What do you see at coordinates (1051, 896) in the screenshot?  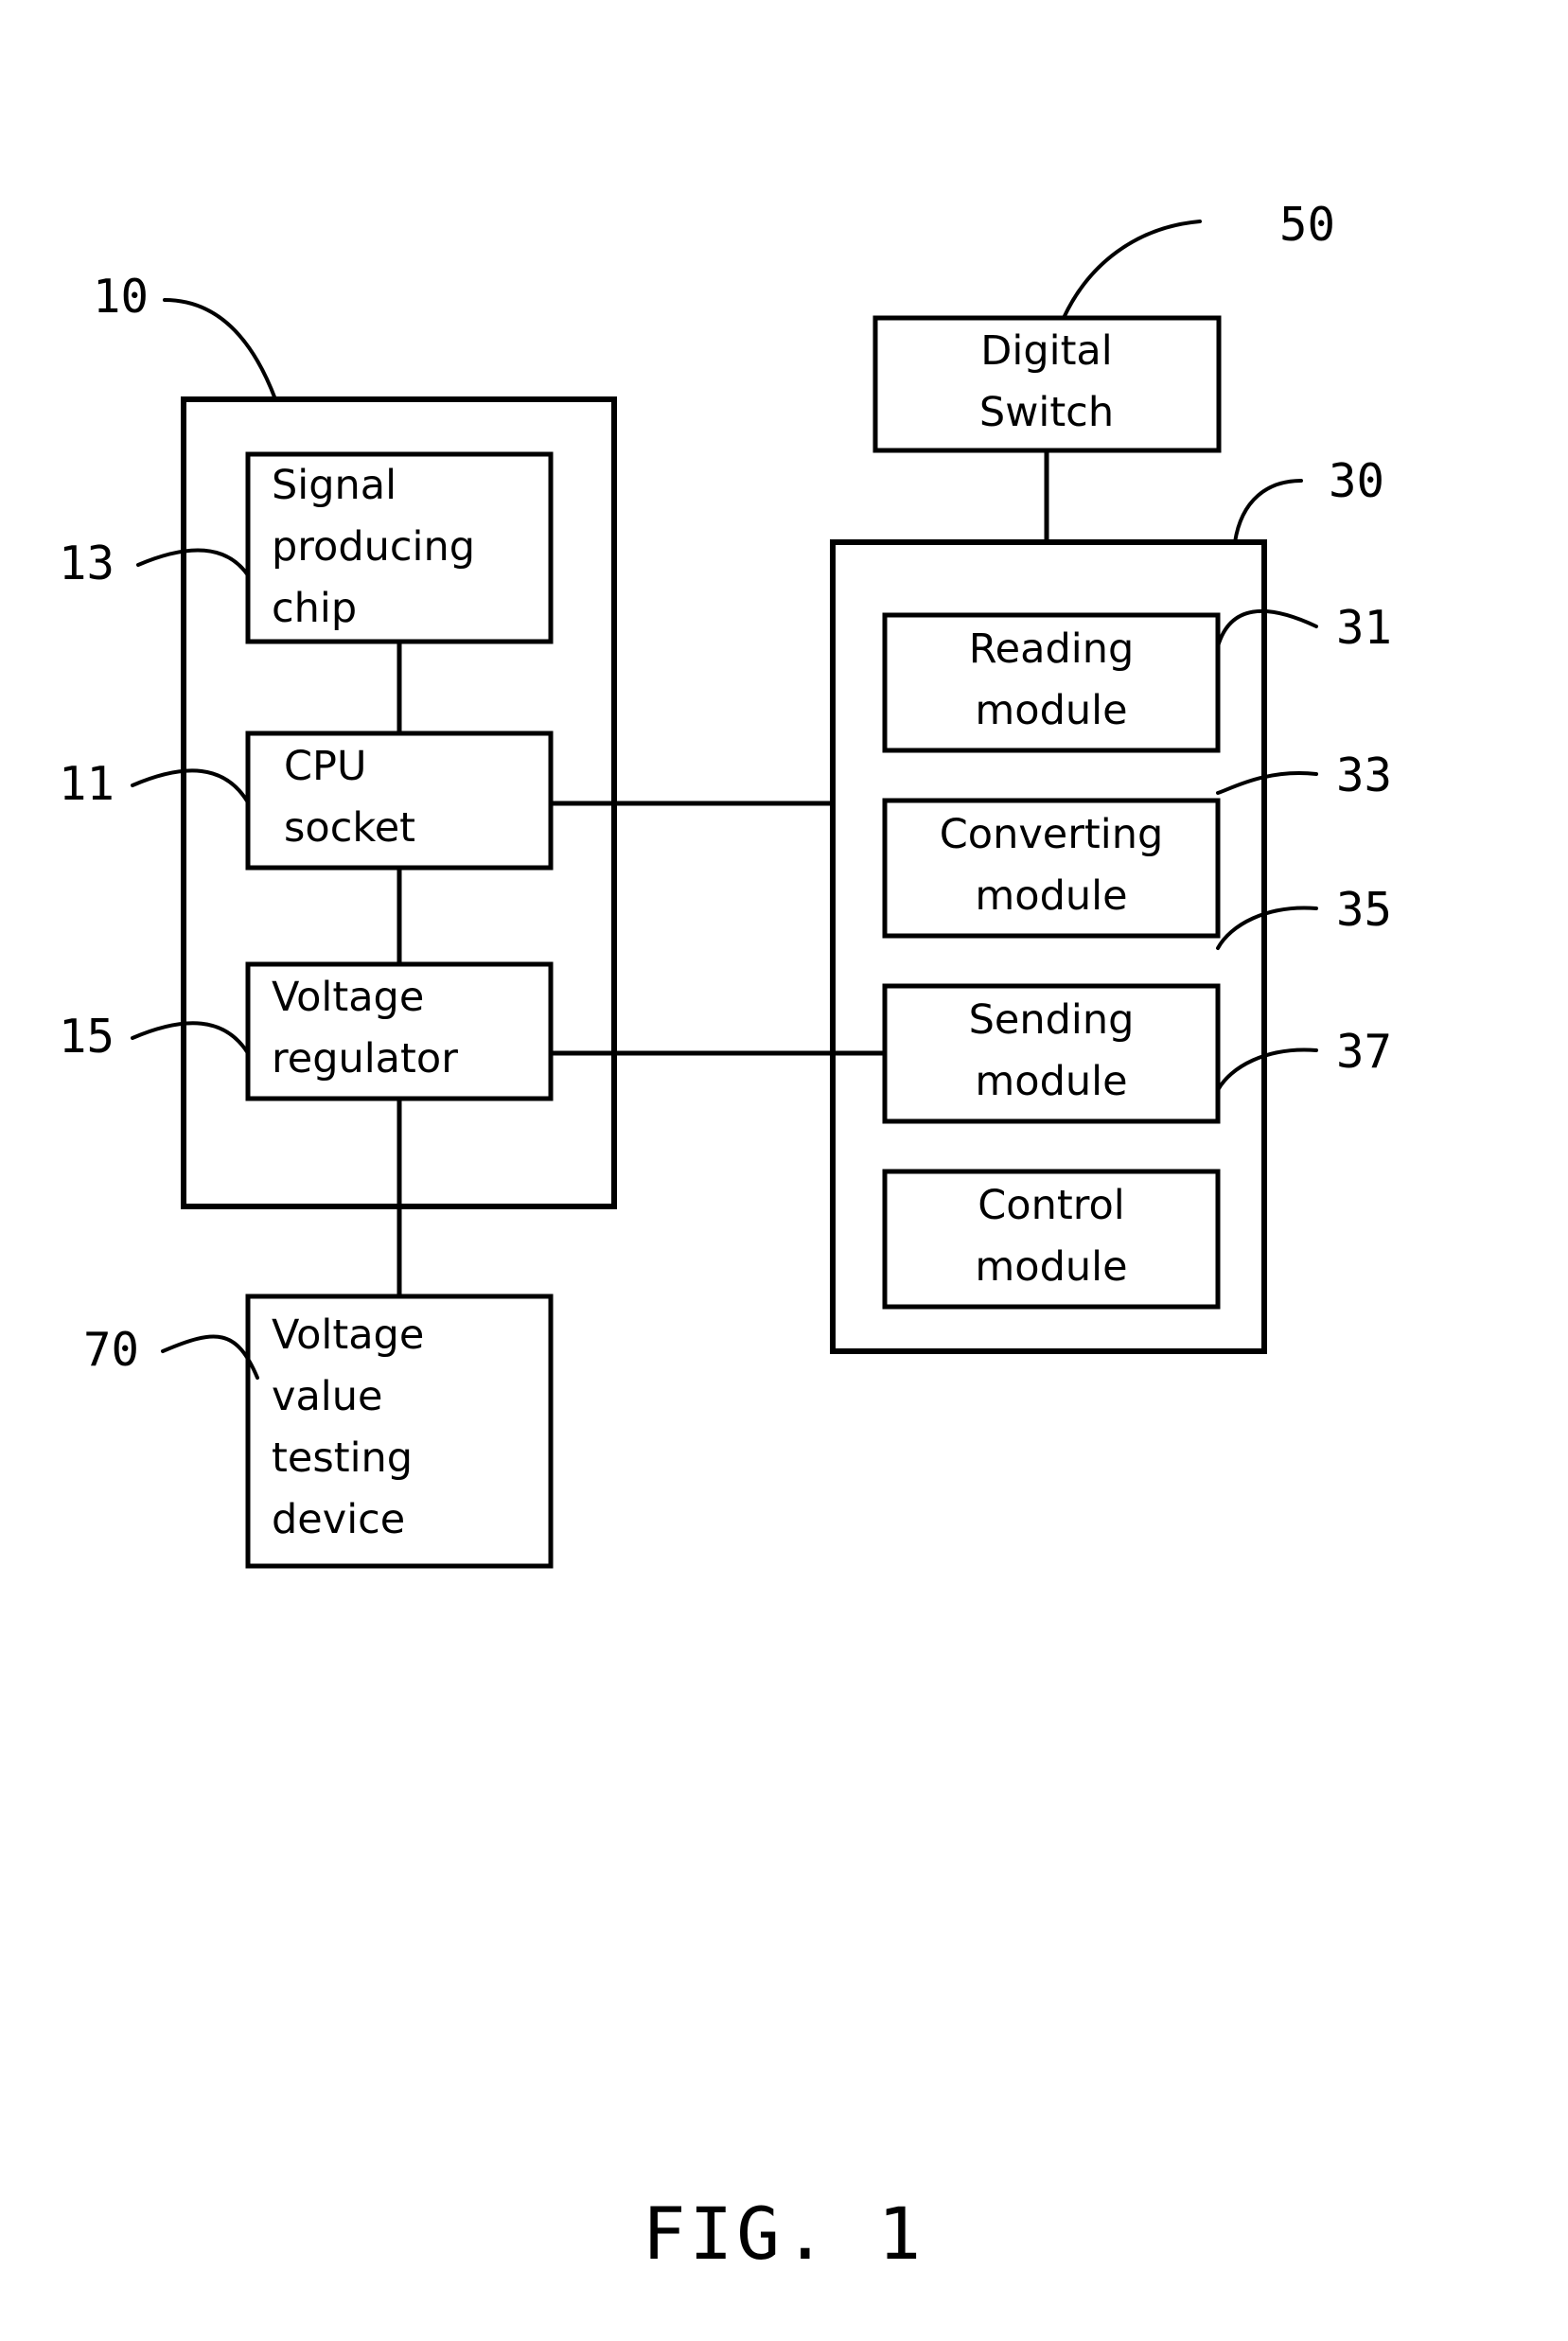 I see `converting-module-label-line-2: module` at bounding box center [1051, 896].